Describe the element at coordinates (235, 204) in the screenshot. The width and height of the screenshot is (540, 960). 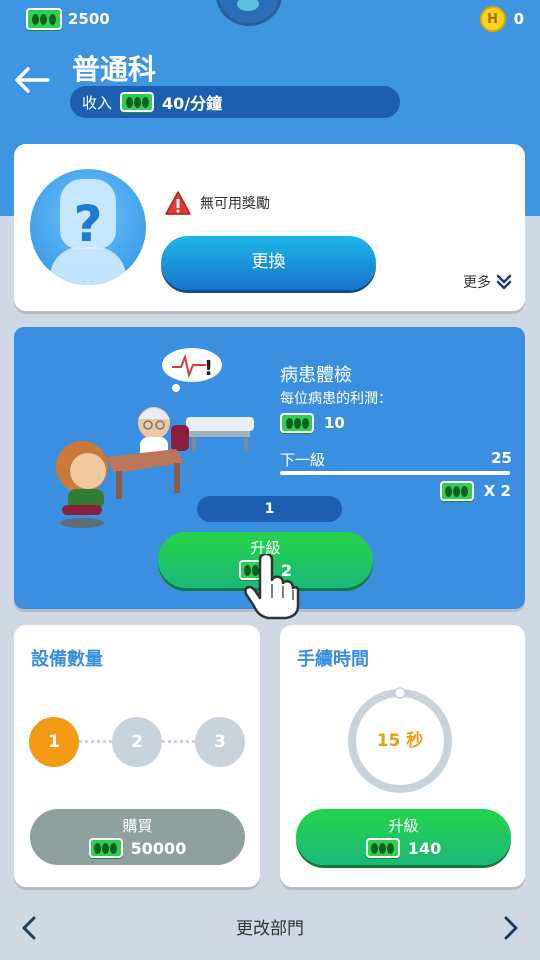
I see `no-reward-text: 無可用獎勵` at that location.